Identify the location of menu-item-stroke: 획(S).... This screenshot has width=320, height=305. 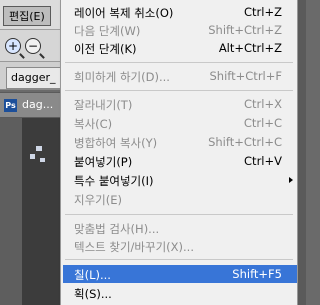
(180, 293).